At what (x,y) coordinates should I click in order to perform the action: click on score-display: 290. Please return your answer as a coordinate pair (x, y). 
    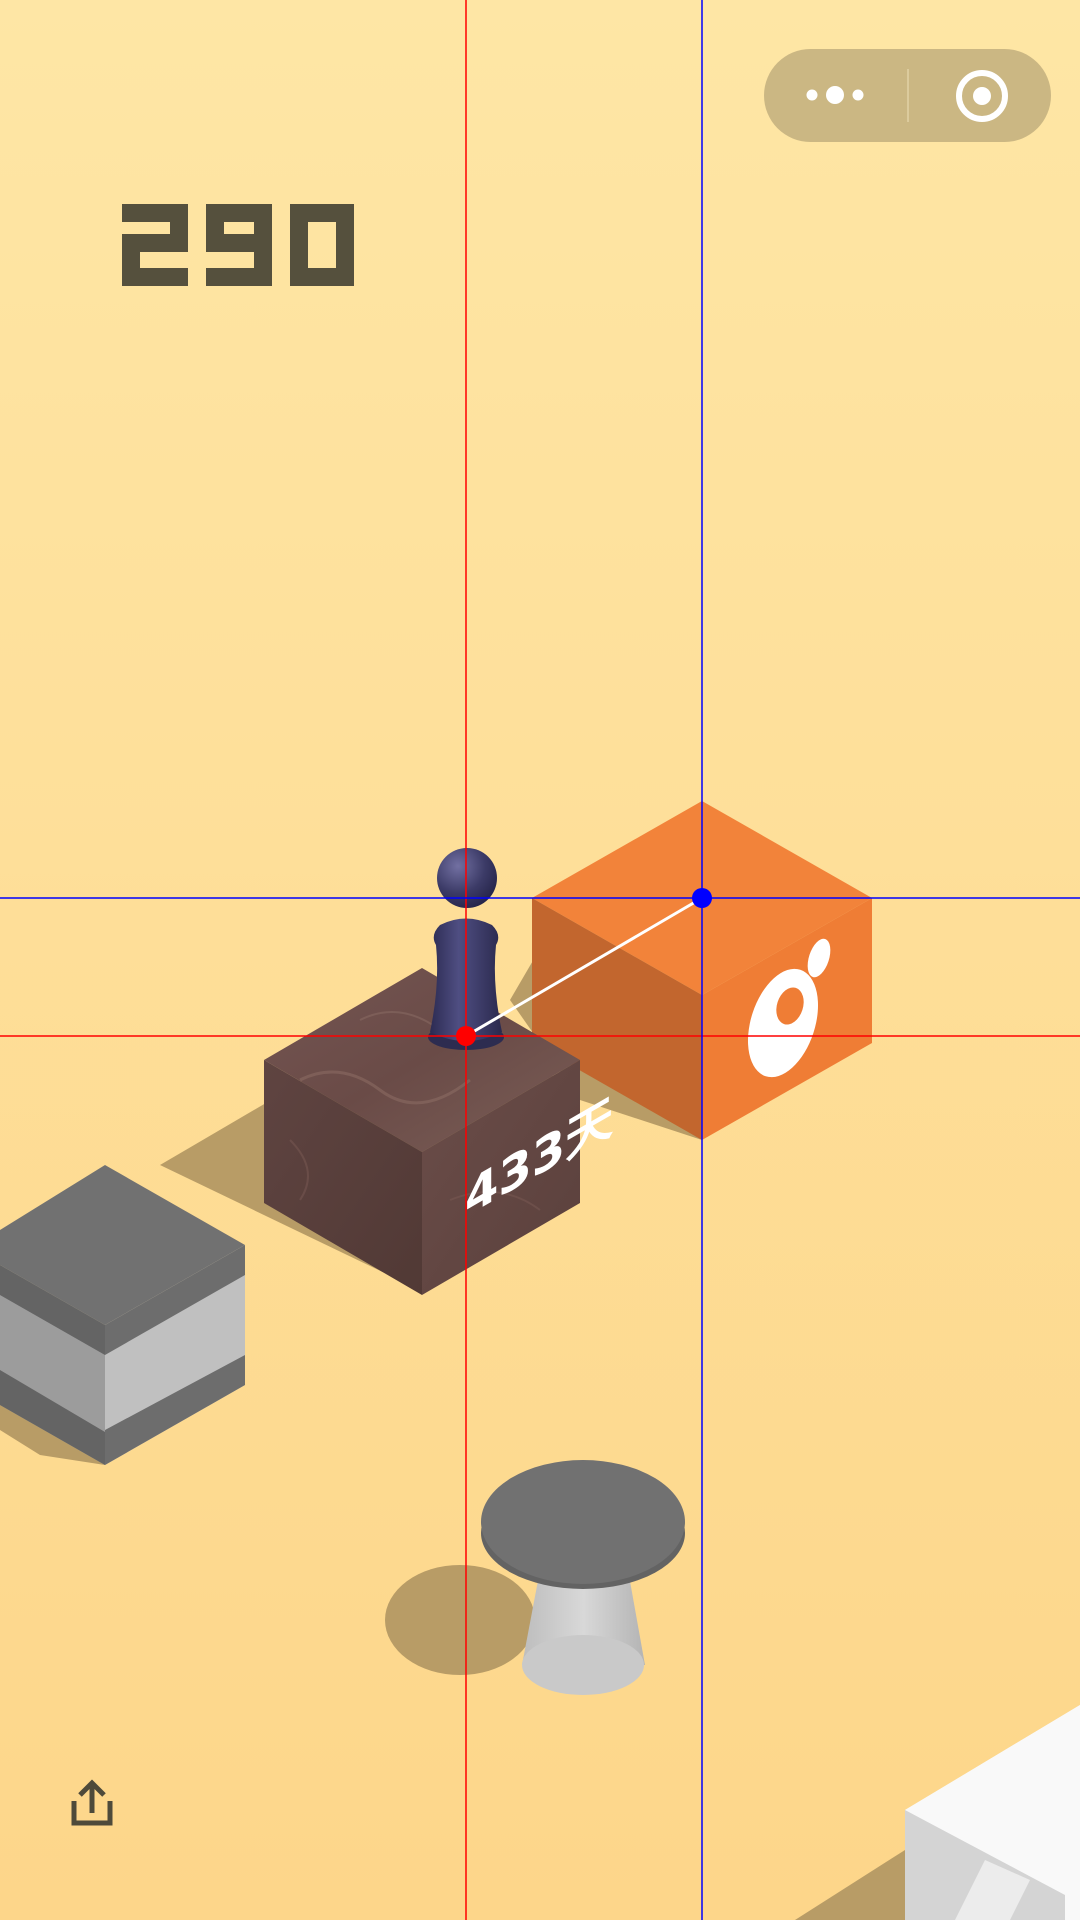
    Looking at the image, I should click on (236, 238).